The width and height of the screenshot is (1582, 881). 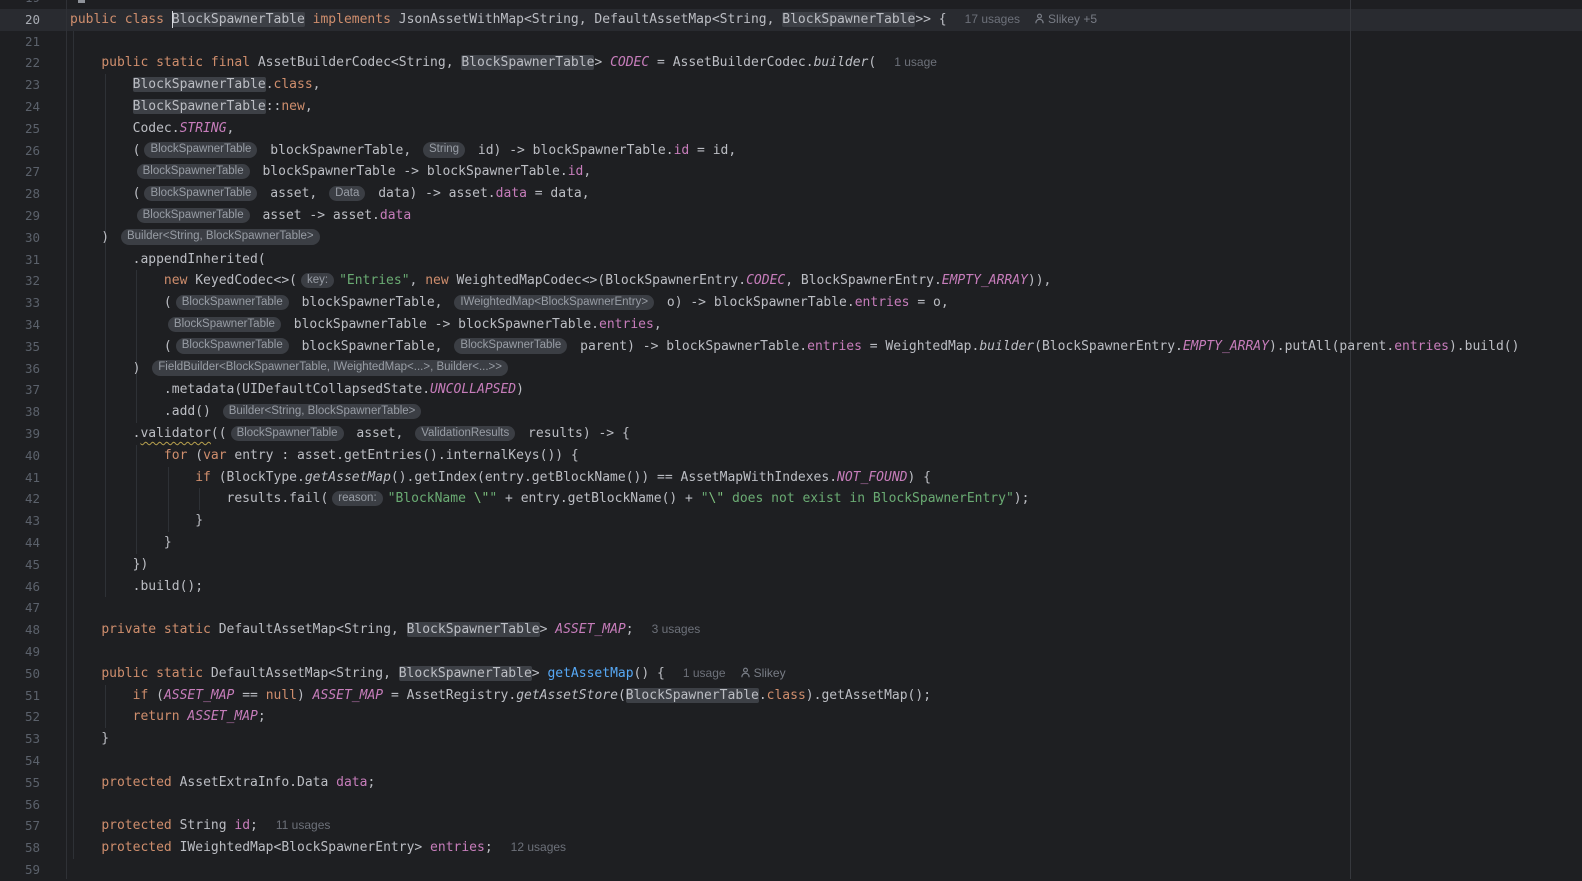 What do you see at coordinates (168, 260) in the screenshot?
I see `code-text: .appendInherited(` at bounding box center [168, 260].